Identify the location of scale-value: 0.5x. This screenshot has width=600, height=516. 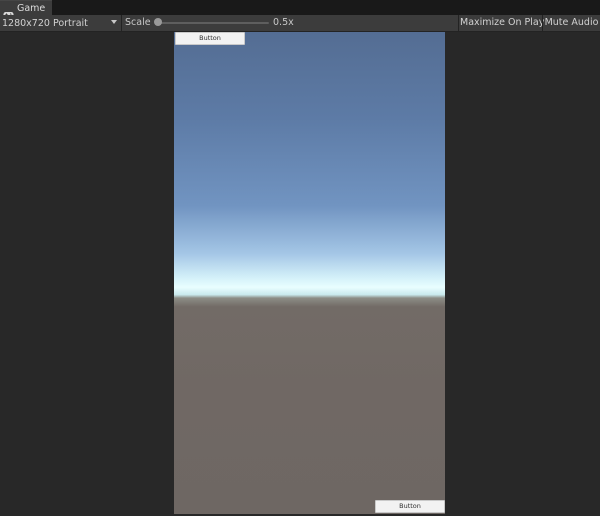
(283, 22).